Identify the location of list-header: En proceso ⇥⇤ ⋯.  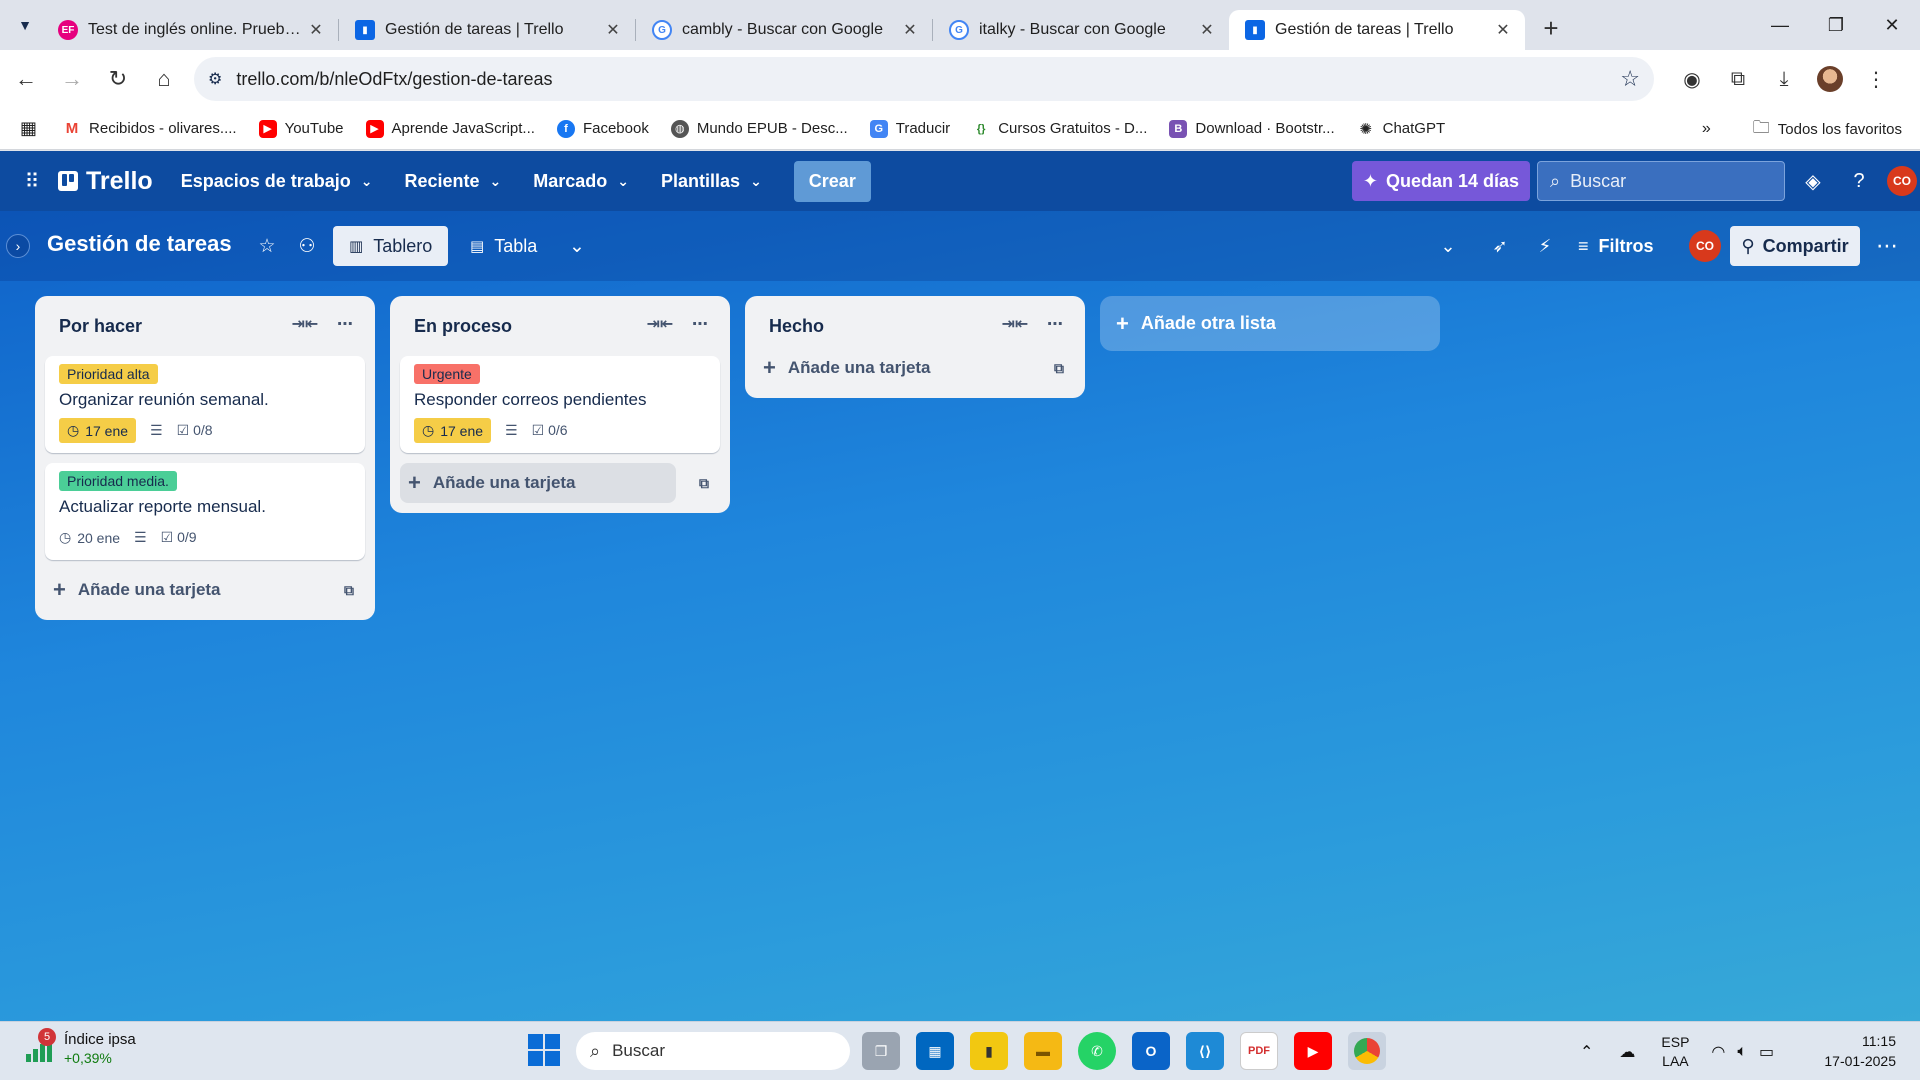
(560, 326).